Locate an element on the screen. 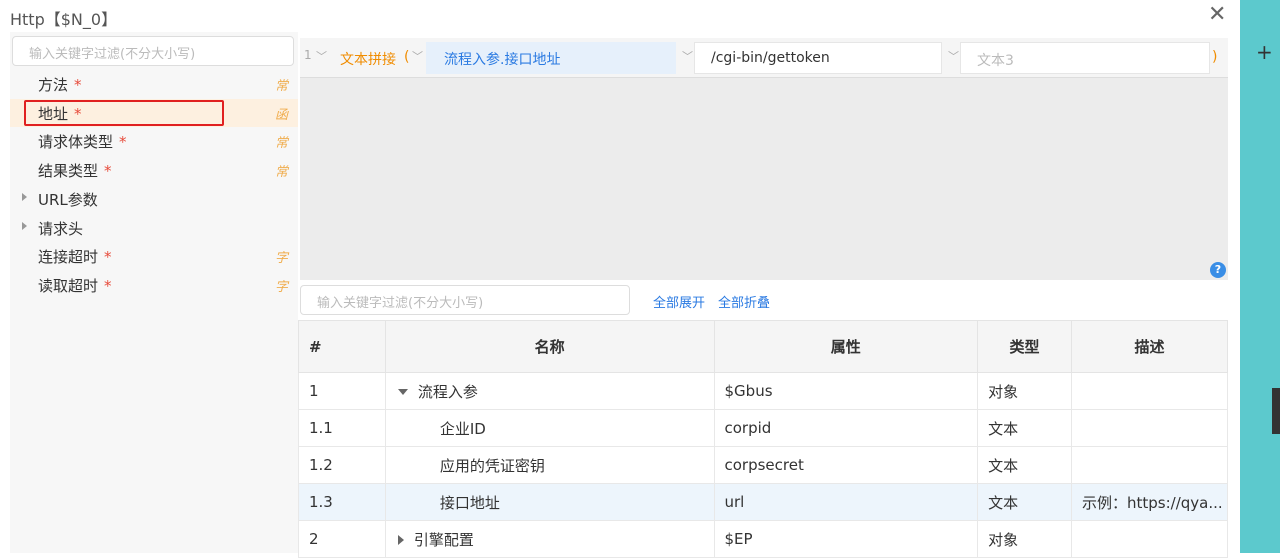  row-attr: $EP is located at coordinates (846, 539).